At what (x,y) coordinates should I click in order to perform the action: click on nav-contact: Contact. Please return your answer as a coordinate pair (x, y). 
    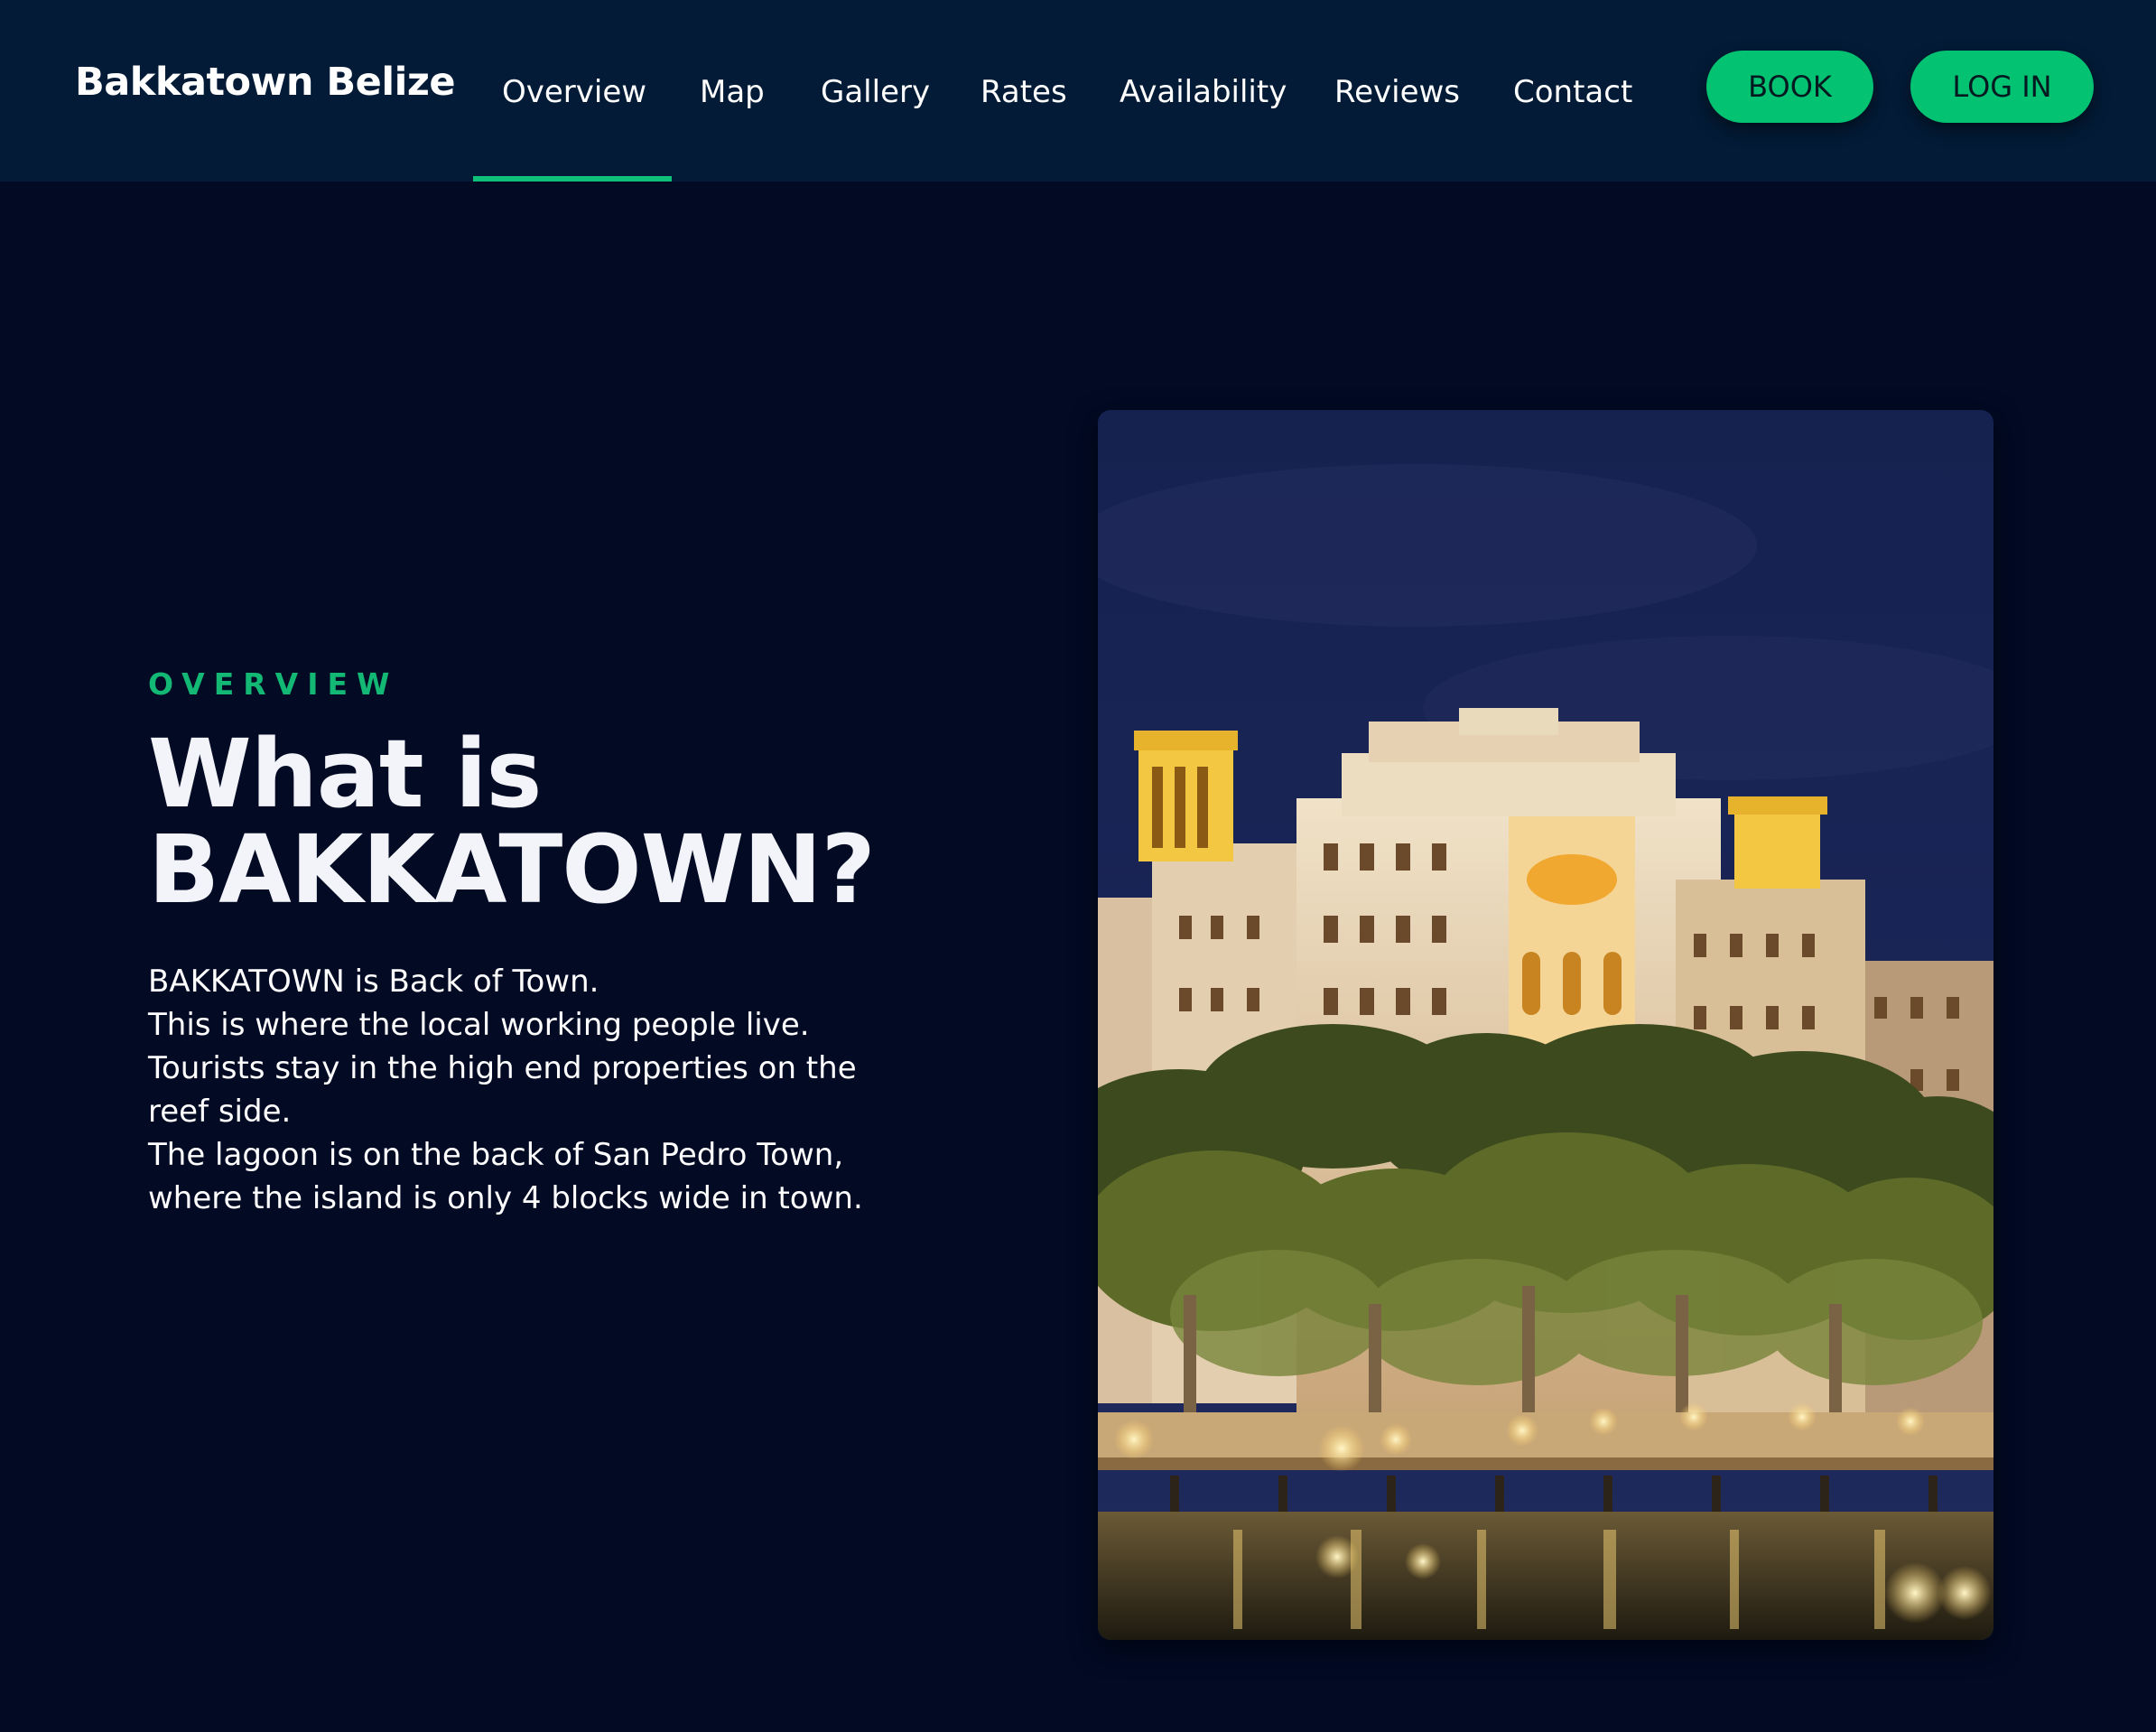
    Looking at the image, I should click on (1573, 92).